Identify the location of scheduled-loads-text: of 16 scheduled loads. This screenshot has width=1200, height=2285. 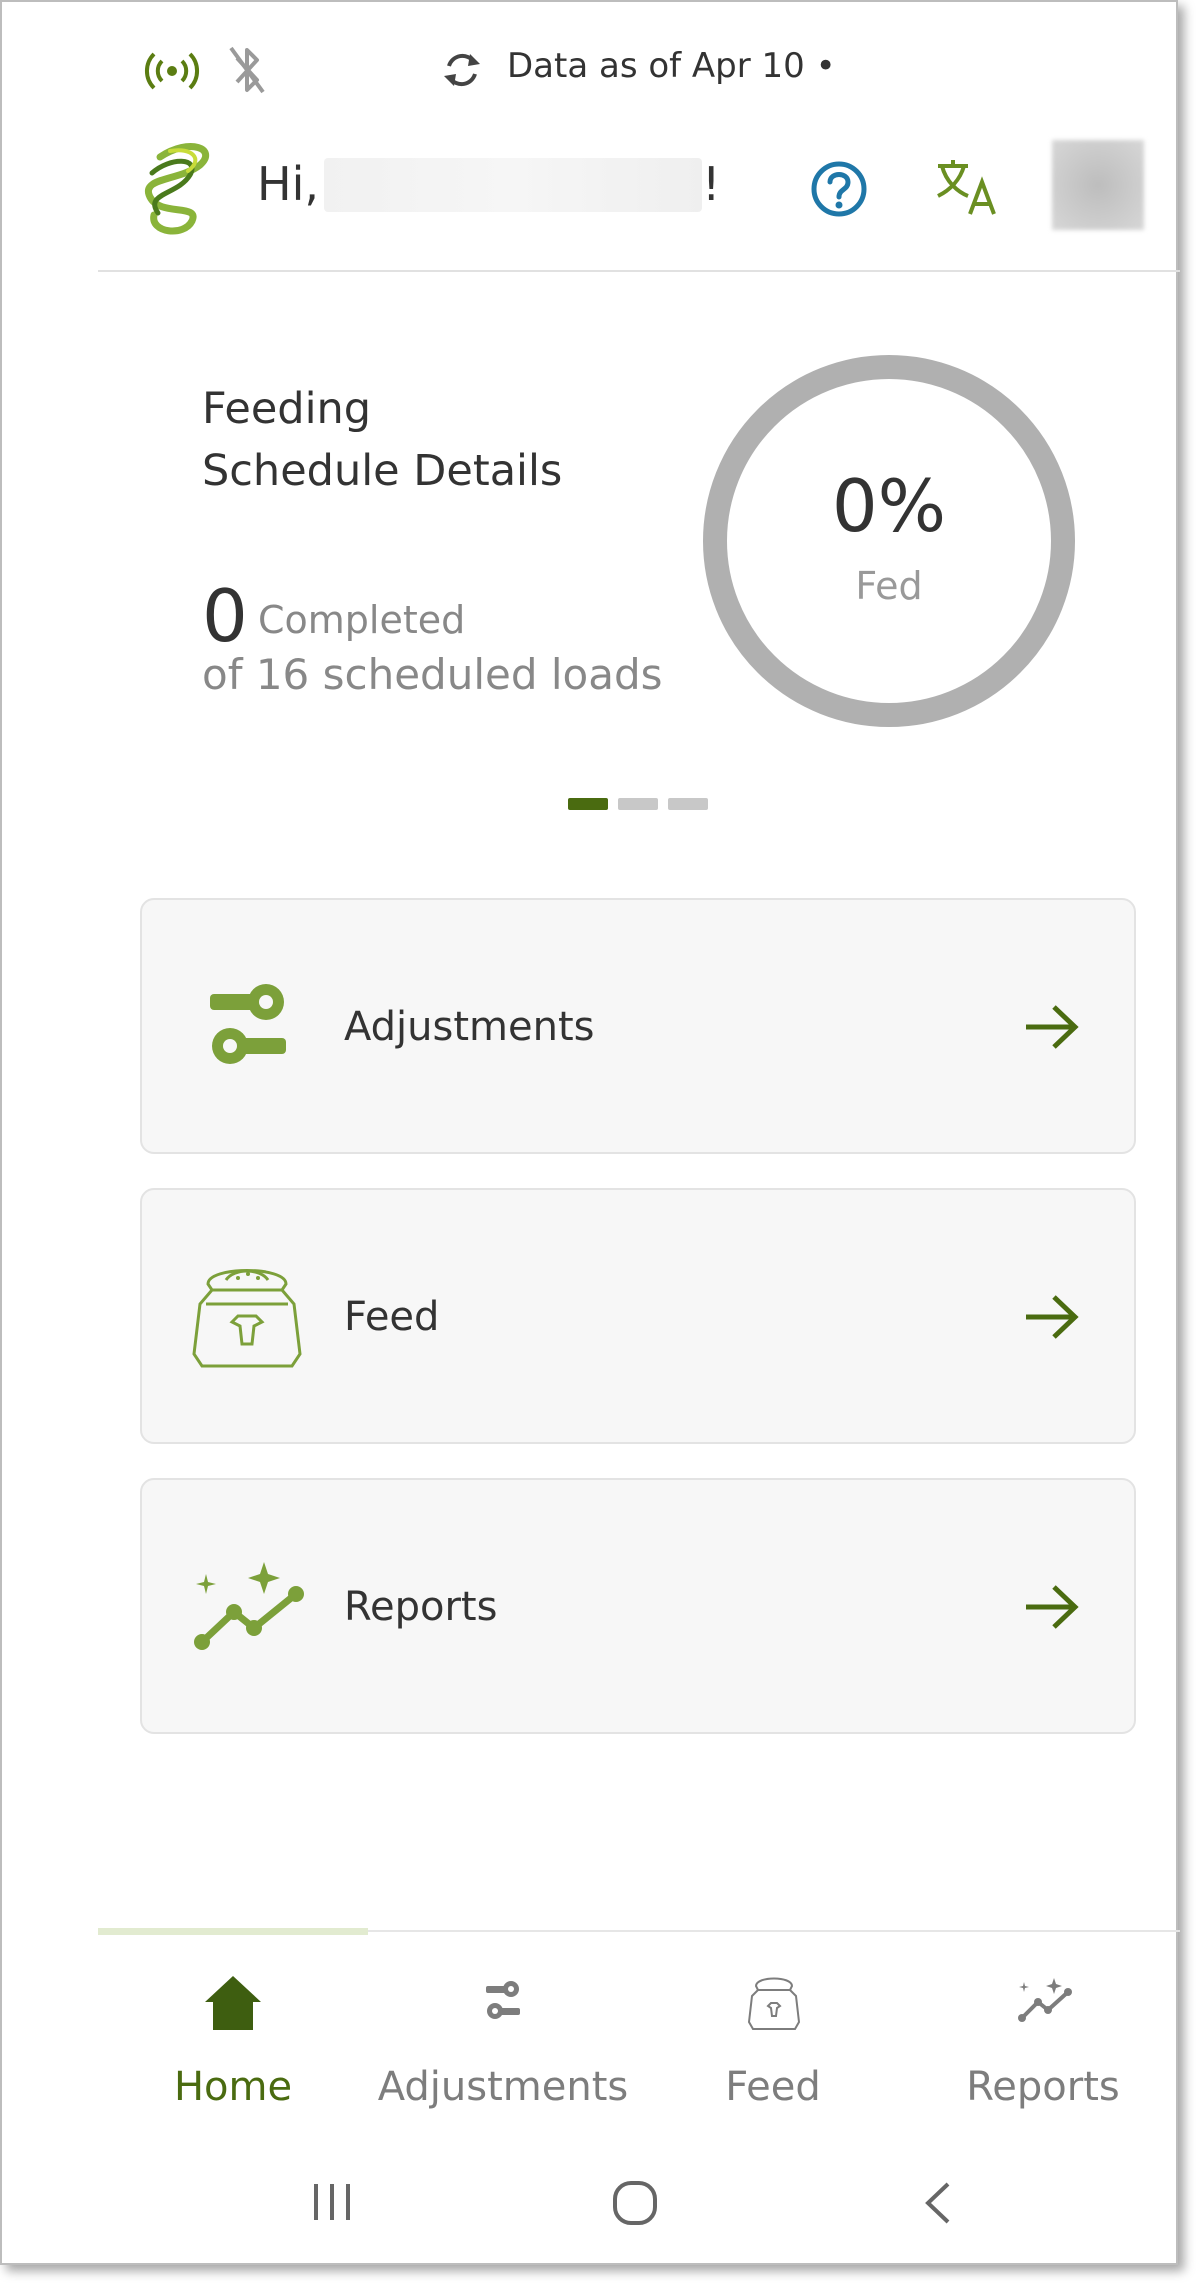
(432, 674).